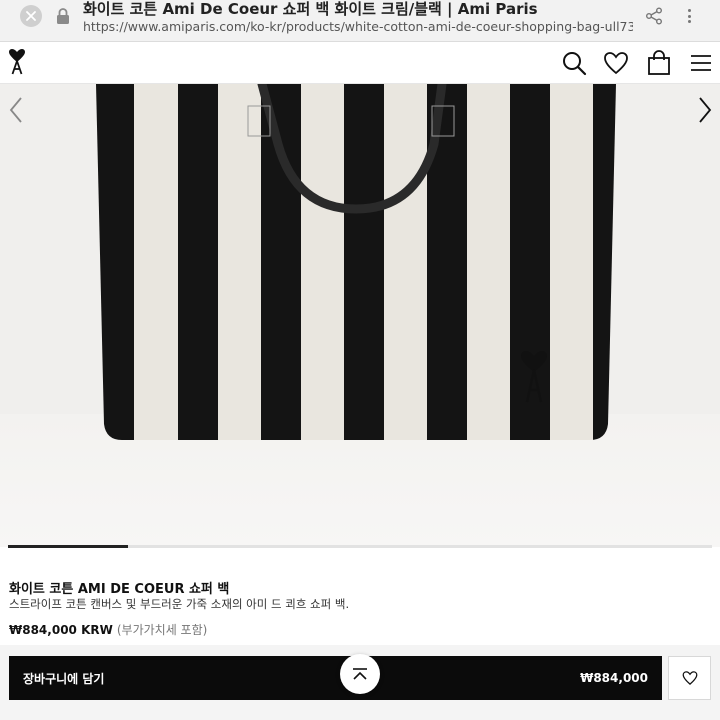  Describe the element at coordinates (68, 546) in the screenshot. I see `gallery-progress-fill` at that location.